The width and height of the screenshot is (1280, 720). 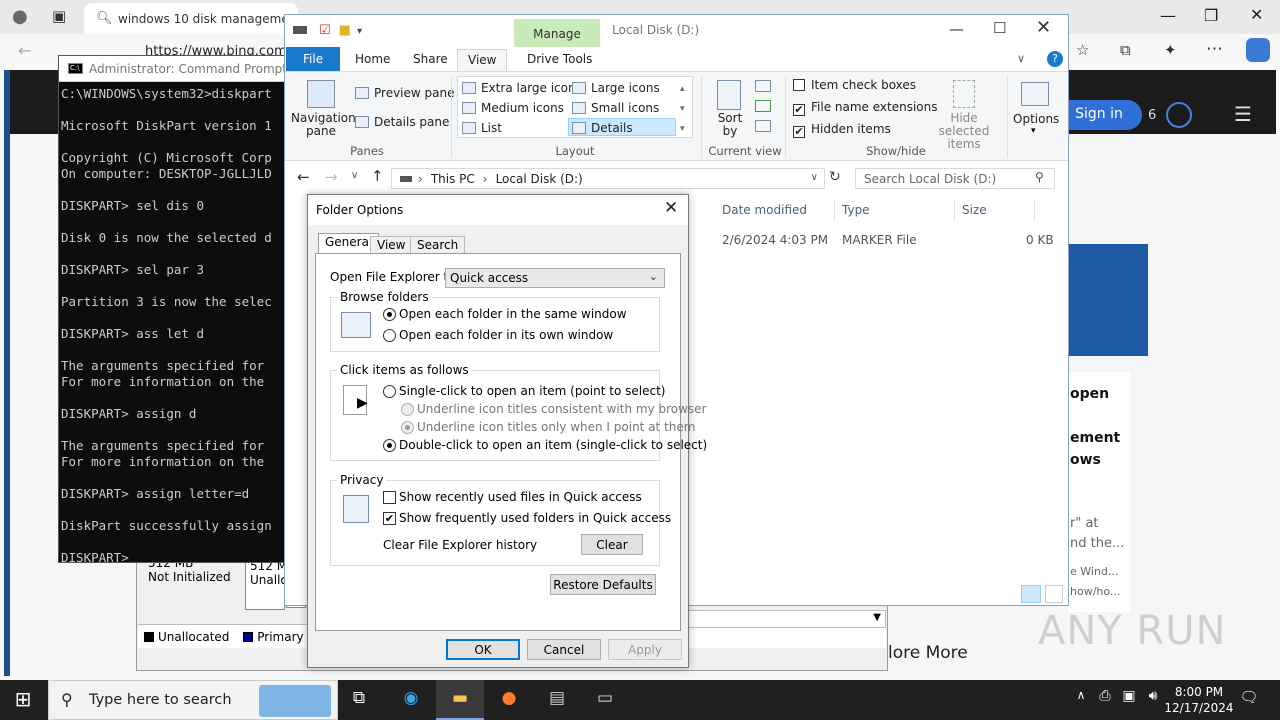 What do you see at coordinates (331, 177) in the screenshot?
I see `forward-icon: →` at bounding box center [331, 177].